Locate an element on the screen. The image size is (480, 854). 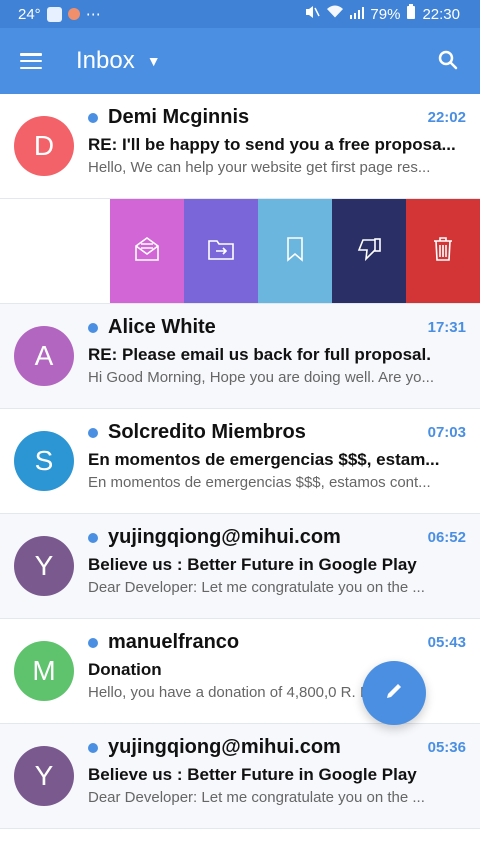
email-time: 22:02 is located at coordinates (446, 117).